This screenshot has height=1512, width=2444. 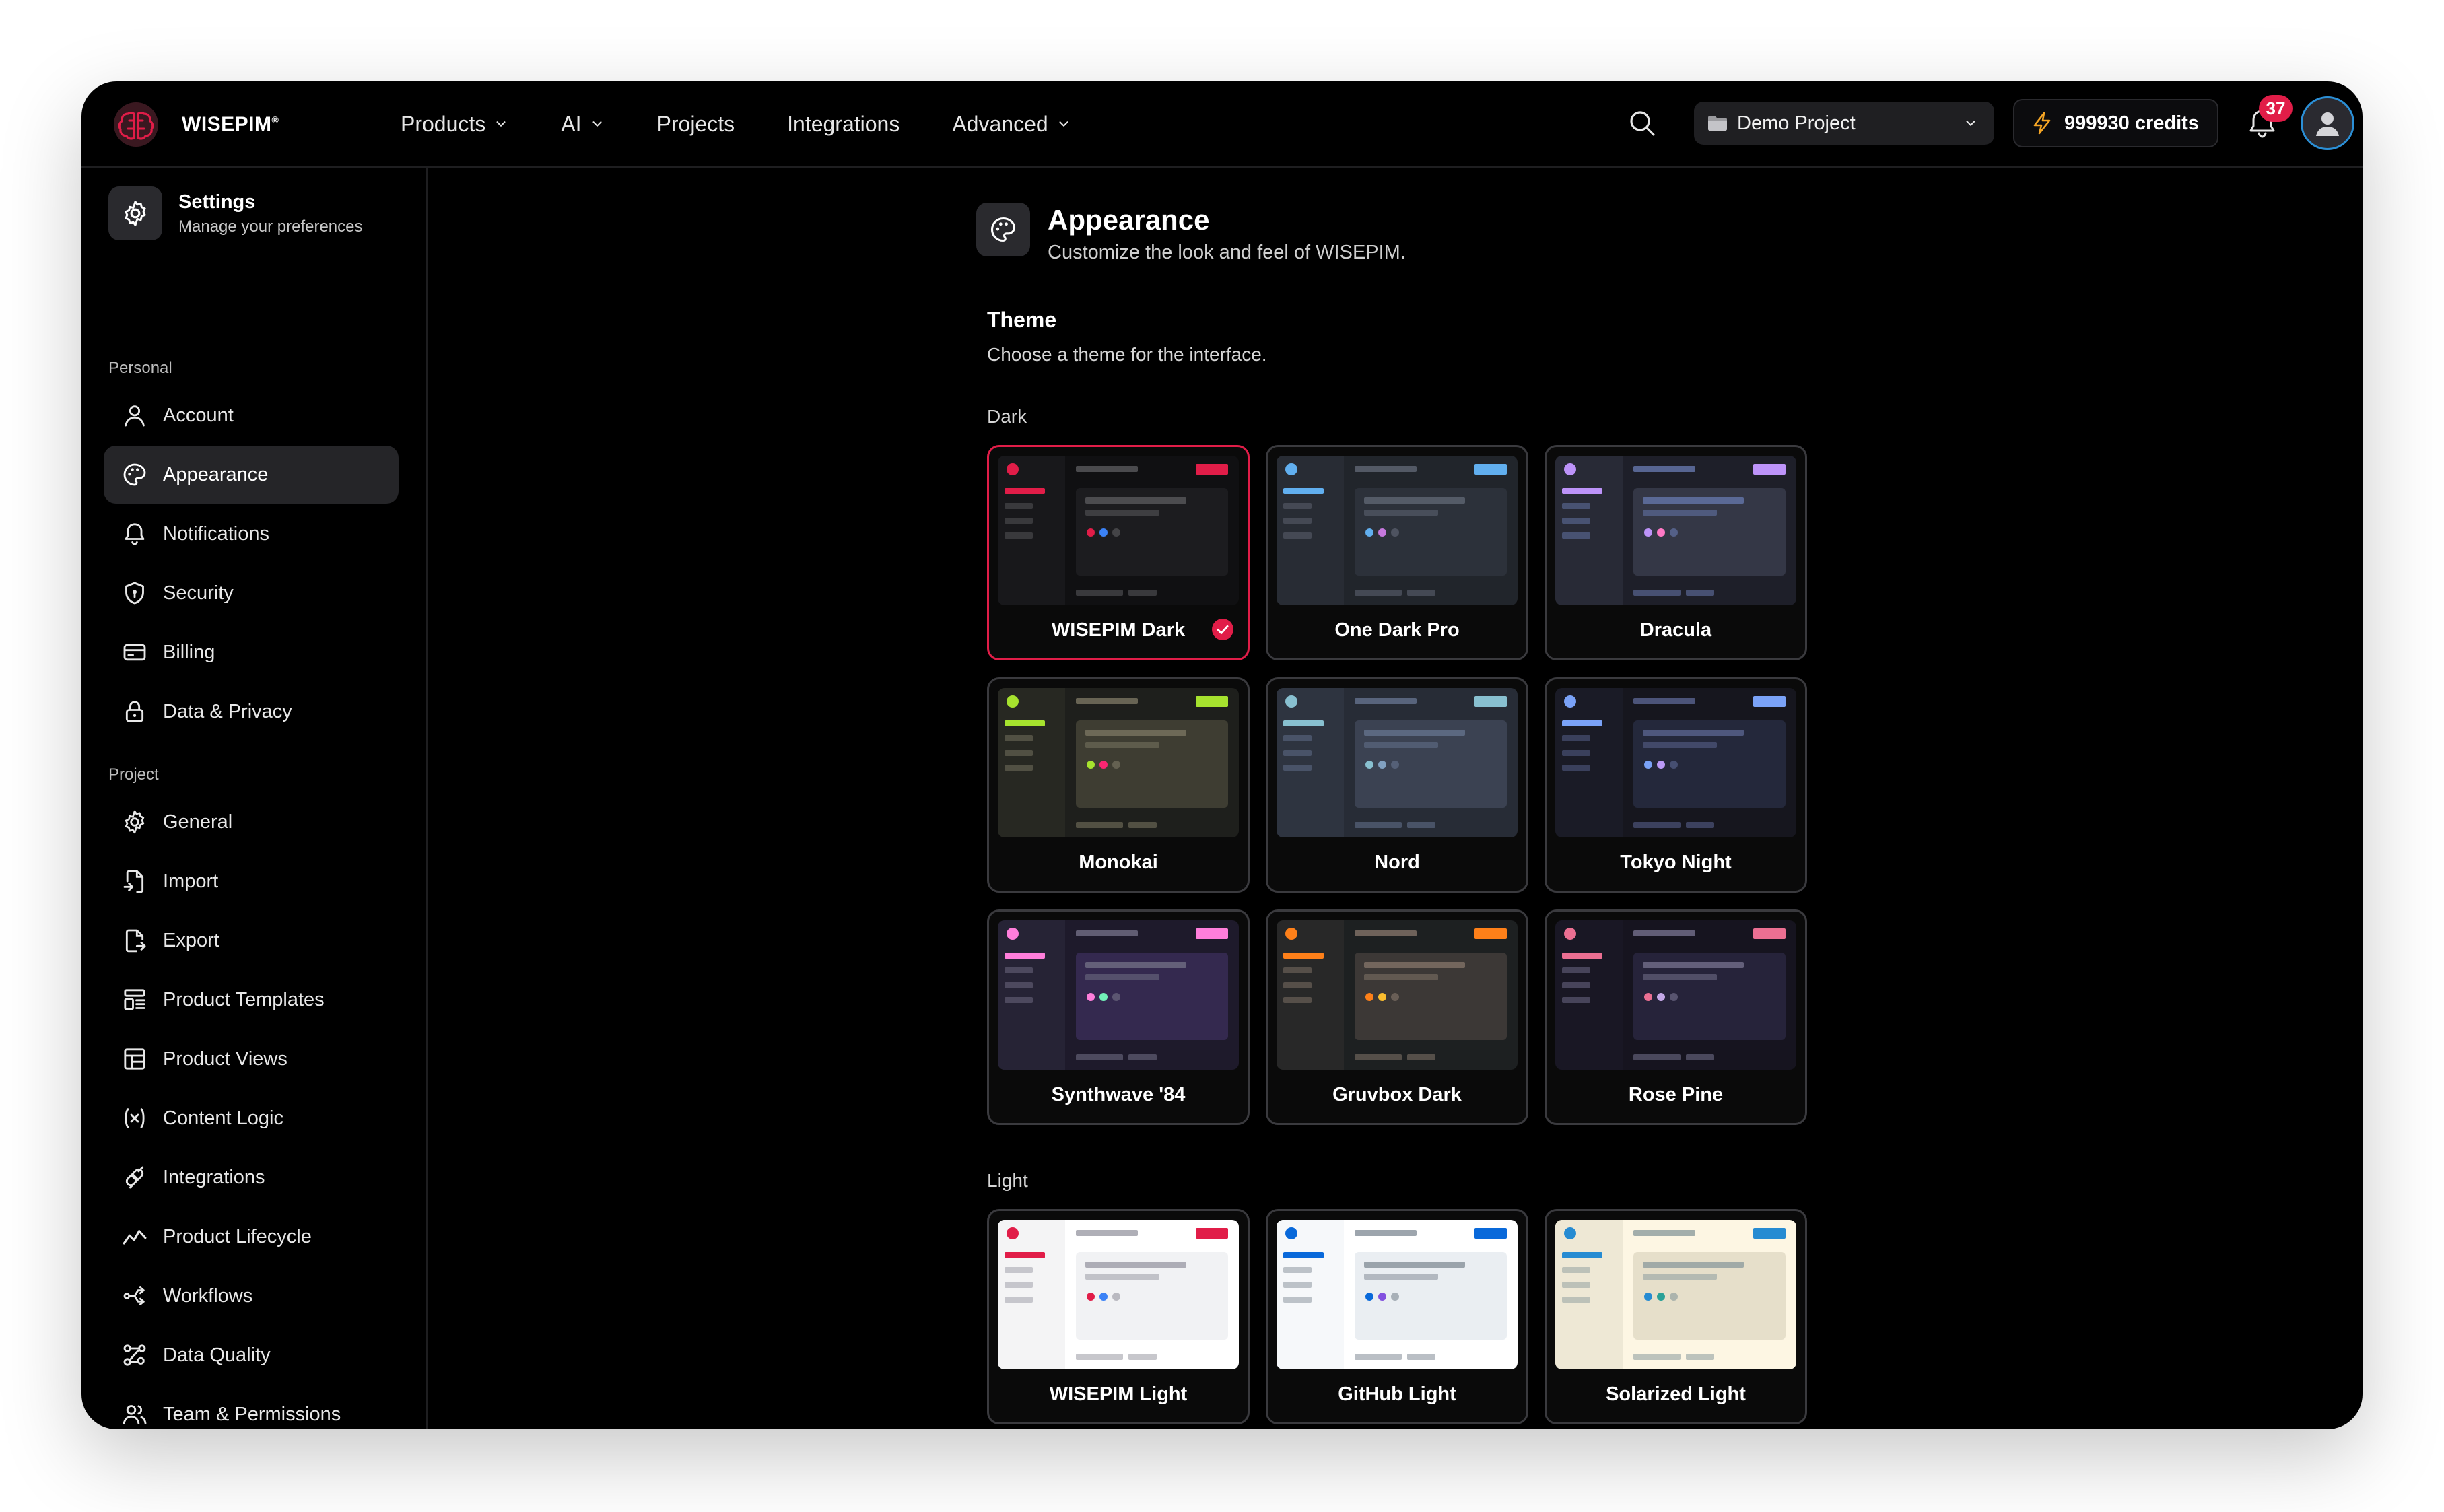 I want to click on theme-name: Tokyo Night, so click(x=1676, y=862).